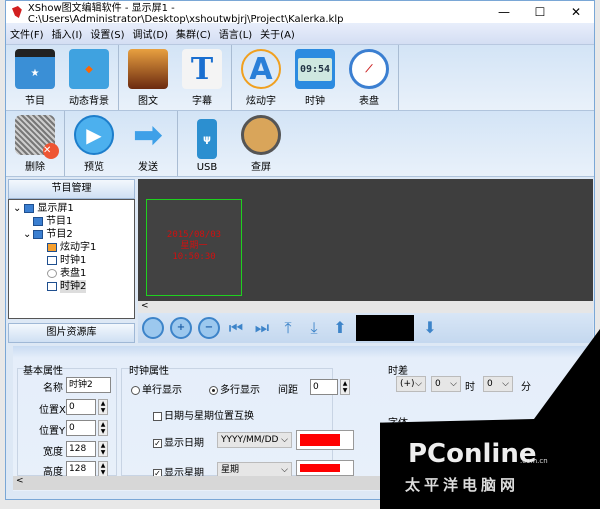  I want to click on show-date-checkbox: ✓ 显示日期, so click(178, 441).